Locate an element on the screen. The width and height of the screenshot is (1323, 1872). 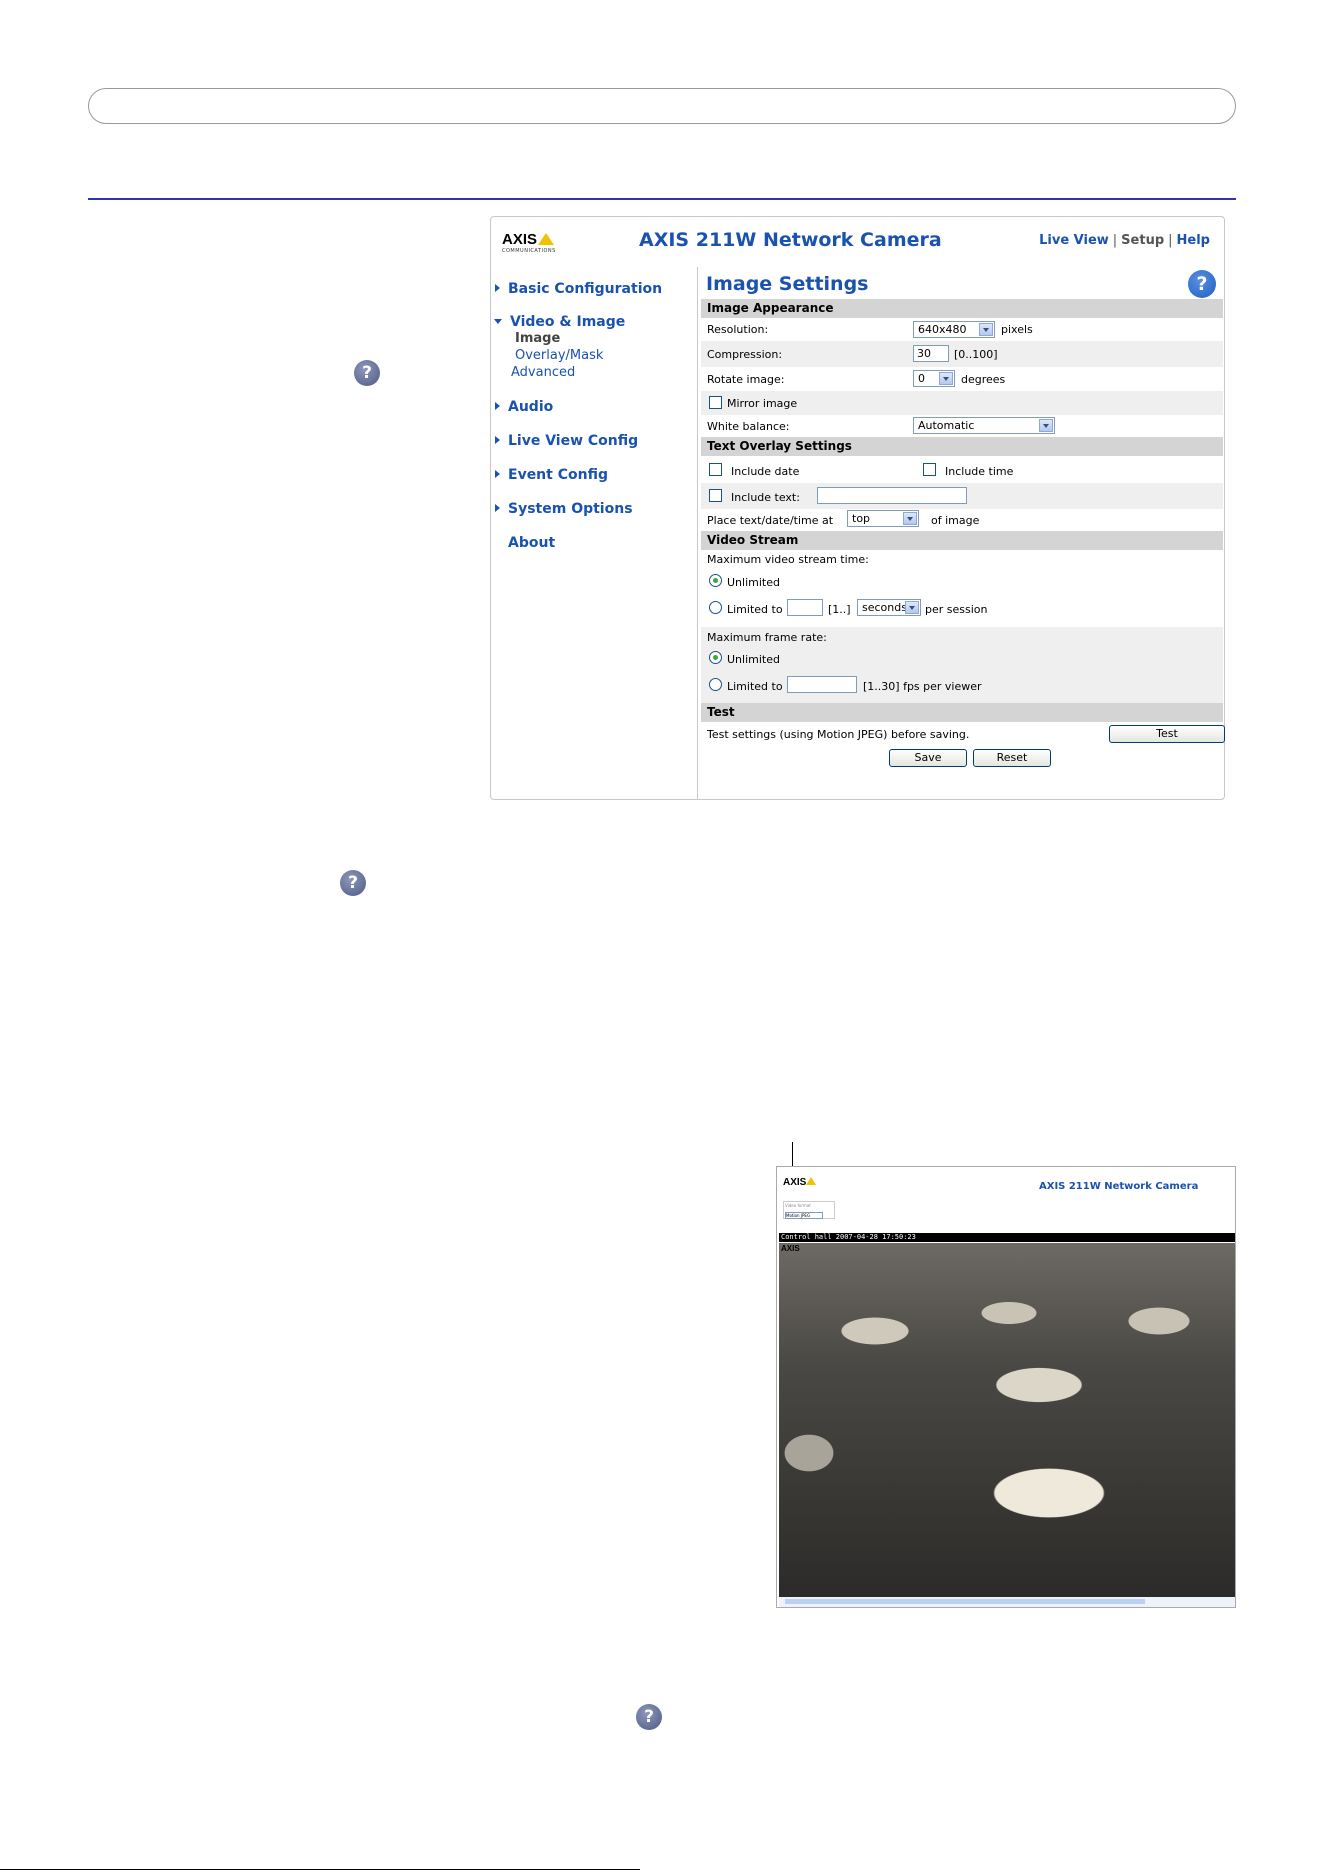
compression-label: Compression: is located at coordinates (745, 354).